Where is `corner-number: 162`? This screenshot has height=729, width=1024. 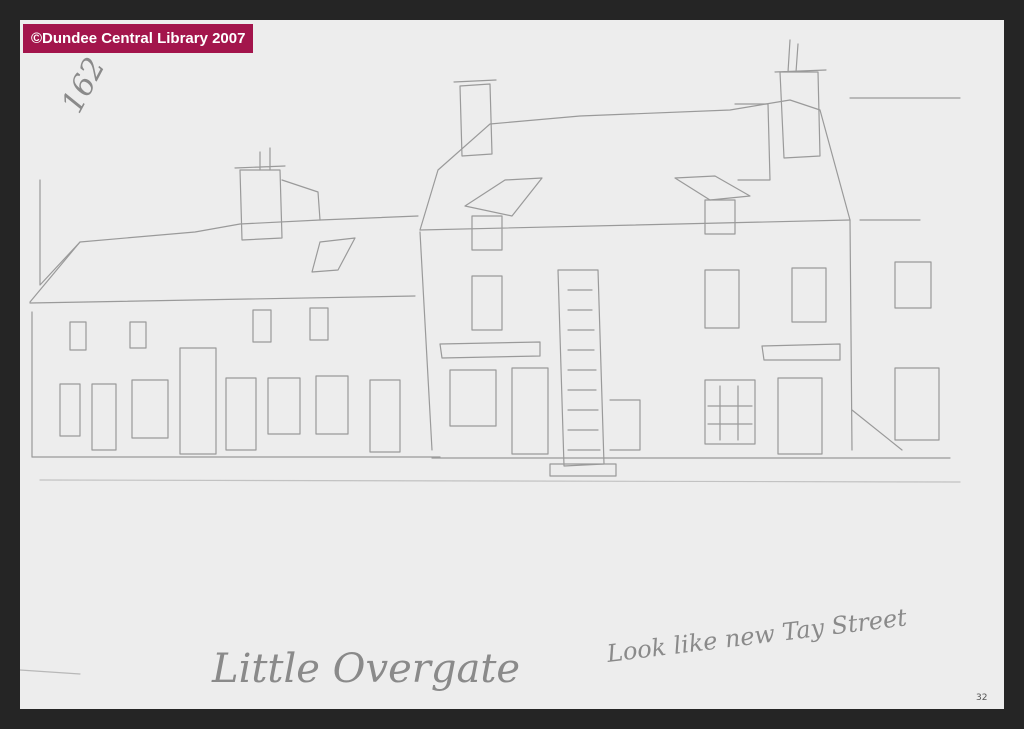 corner-number: 162 is located at coordinates (84, 85).